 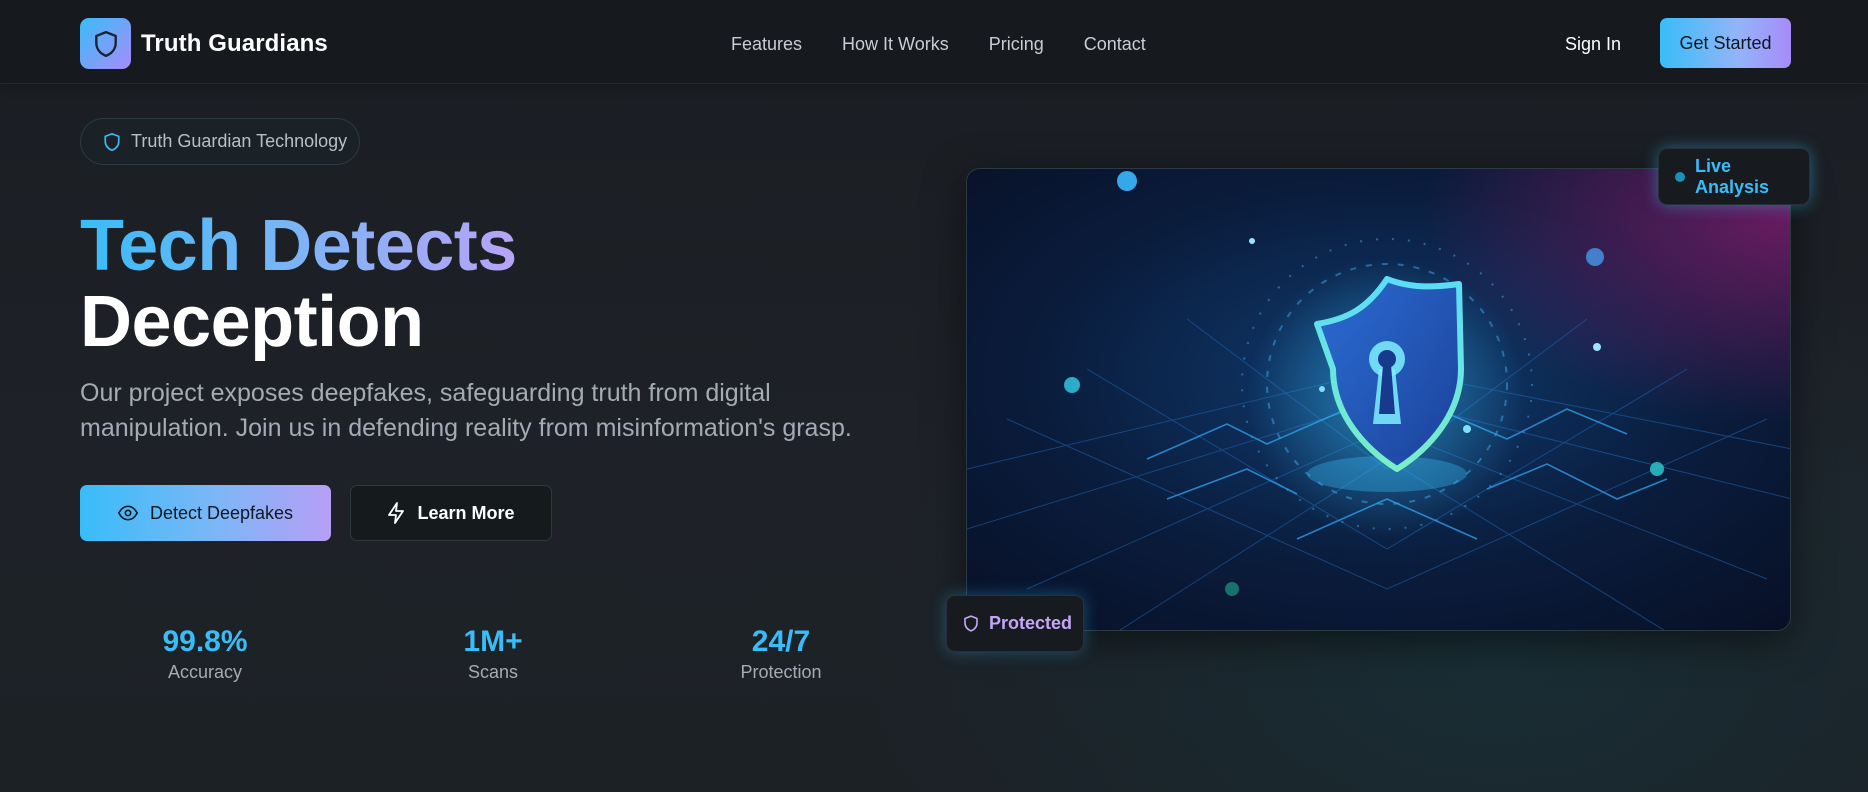 What do you see at coordinates (466, 512) in the screenshot?
I see `learn-more-label: Learn More` at bounding box center [466, 512].